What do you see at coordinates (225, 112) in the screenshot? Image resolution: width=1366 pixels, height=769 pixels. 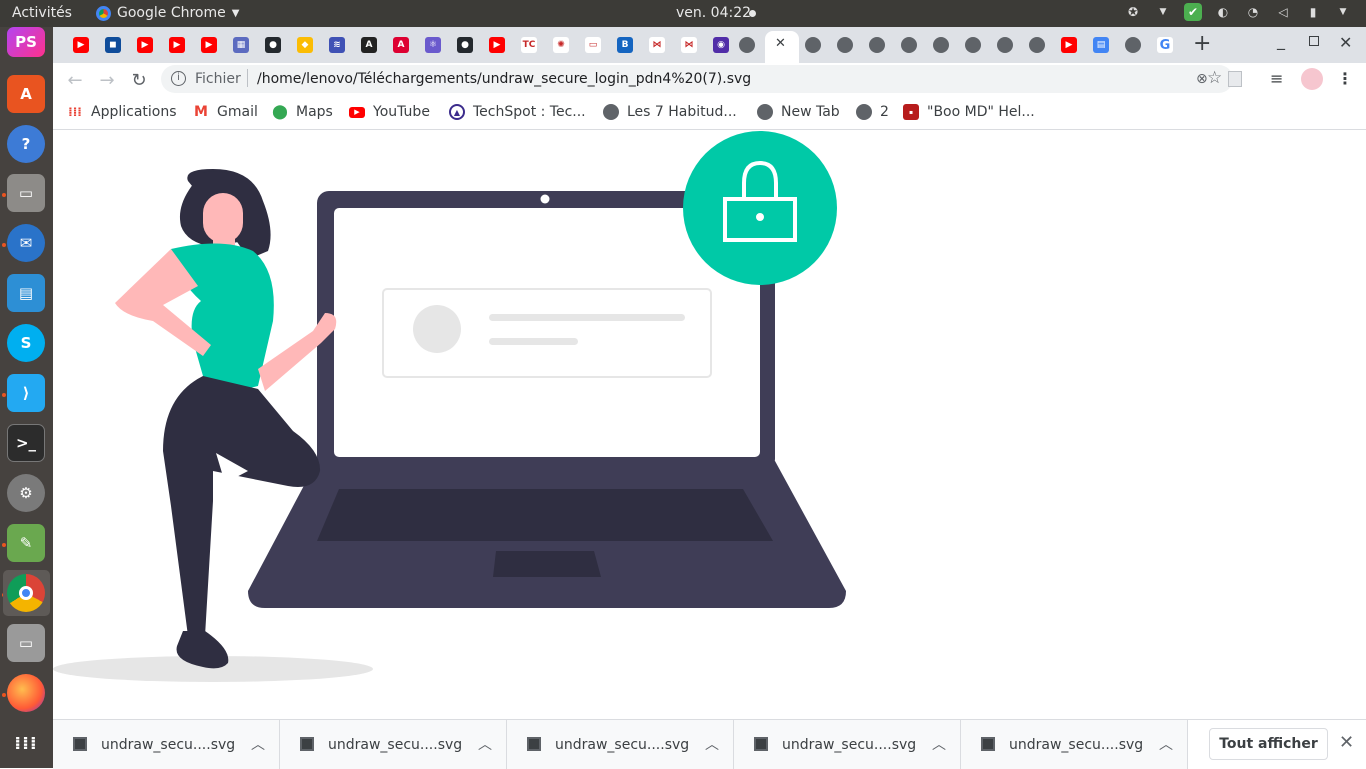 I see `bookmark-gmail: M Gmail` at bounding box center [225, 112].